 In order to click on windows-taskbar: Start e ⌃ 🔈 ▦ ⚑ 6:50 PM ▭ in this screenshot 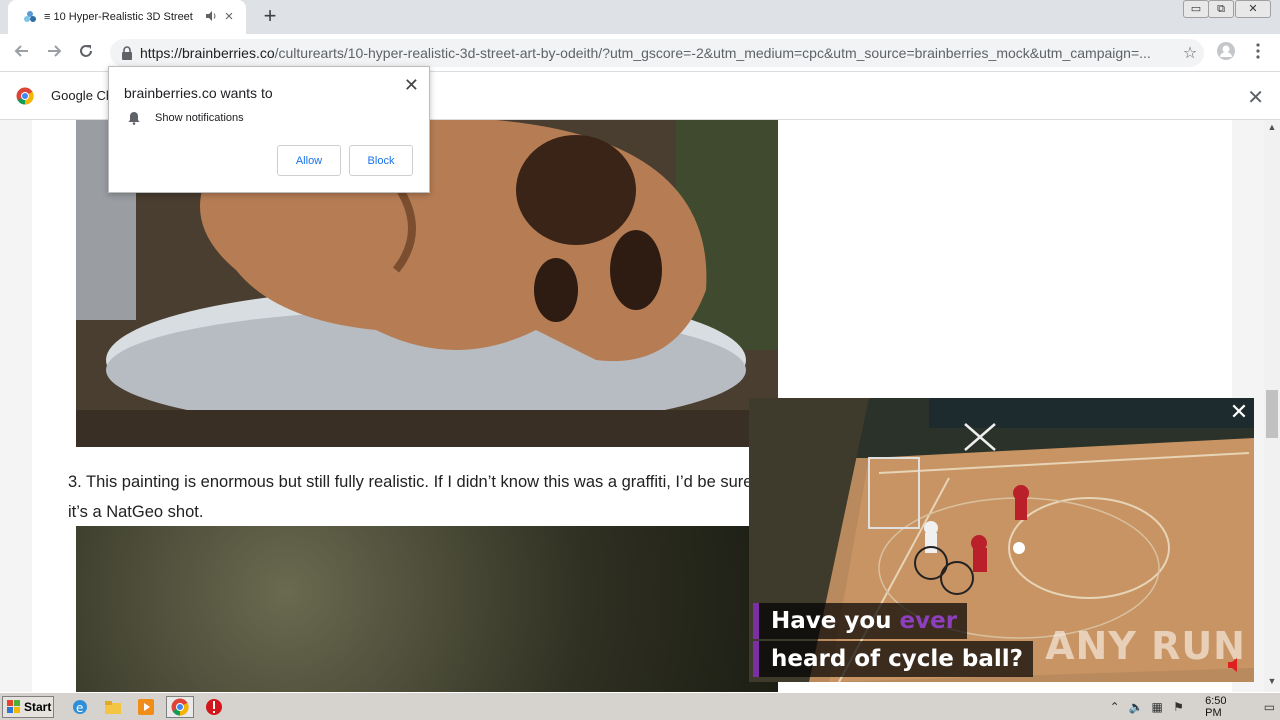, I will do `click(640, 706)`.